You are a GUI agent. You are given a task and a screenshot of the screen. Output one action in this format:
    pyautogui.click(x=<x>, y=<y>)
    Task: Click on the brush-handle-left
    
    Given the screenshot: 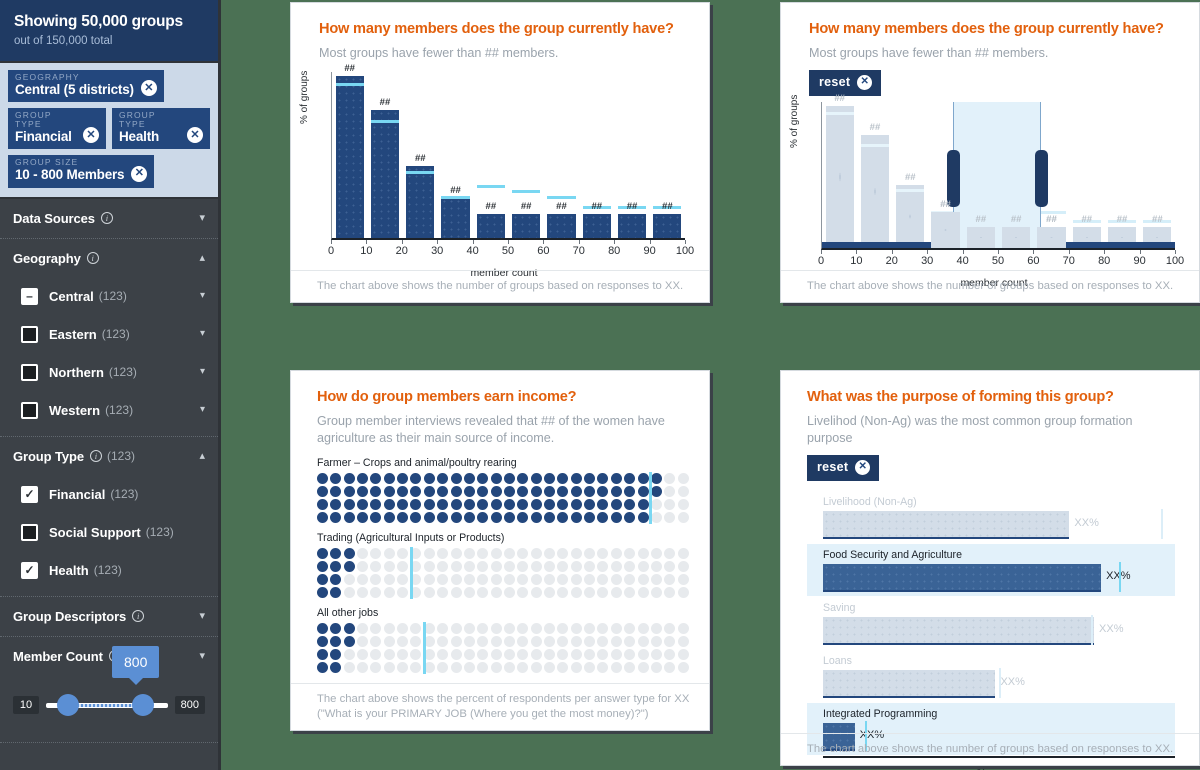 What is the action you would take?
    pyautogui.click(x=953, y=178)
    